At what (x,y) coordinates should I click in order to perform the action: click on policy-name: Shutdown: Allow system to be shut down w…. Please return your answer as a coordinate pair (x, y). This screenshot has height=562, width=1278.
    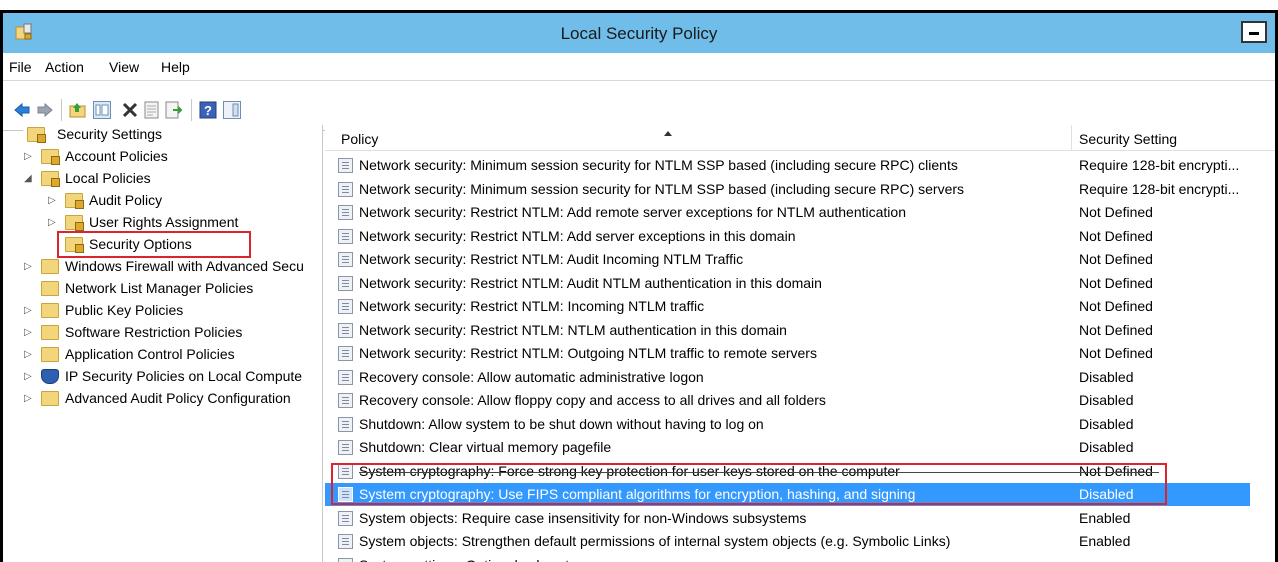
    Looking at the image, I should click on (561, 423).